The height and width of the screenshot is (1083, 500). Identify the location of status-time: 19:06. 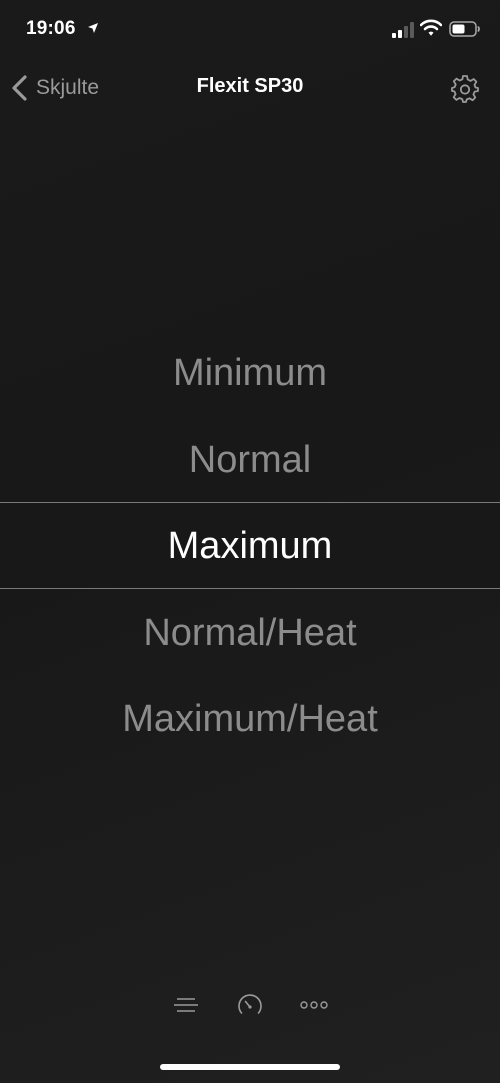
(51, 28).